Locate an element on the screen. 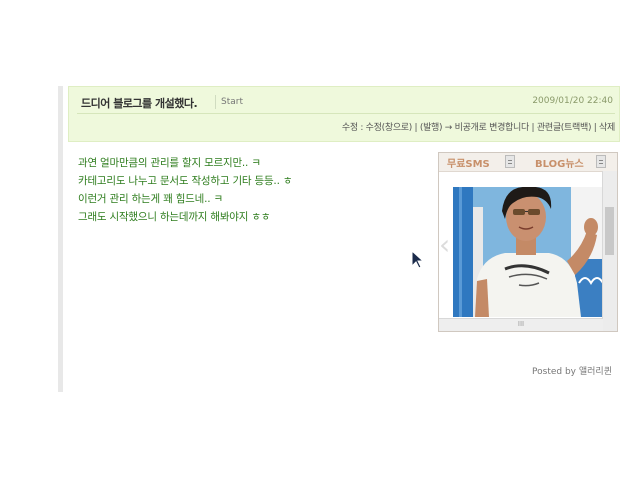 This screenshot has height=480, width=640. mouse-cursor-icon is located at coordinates (418, 259).